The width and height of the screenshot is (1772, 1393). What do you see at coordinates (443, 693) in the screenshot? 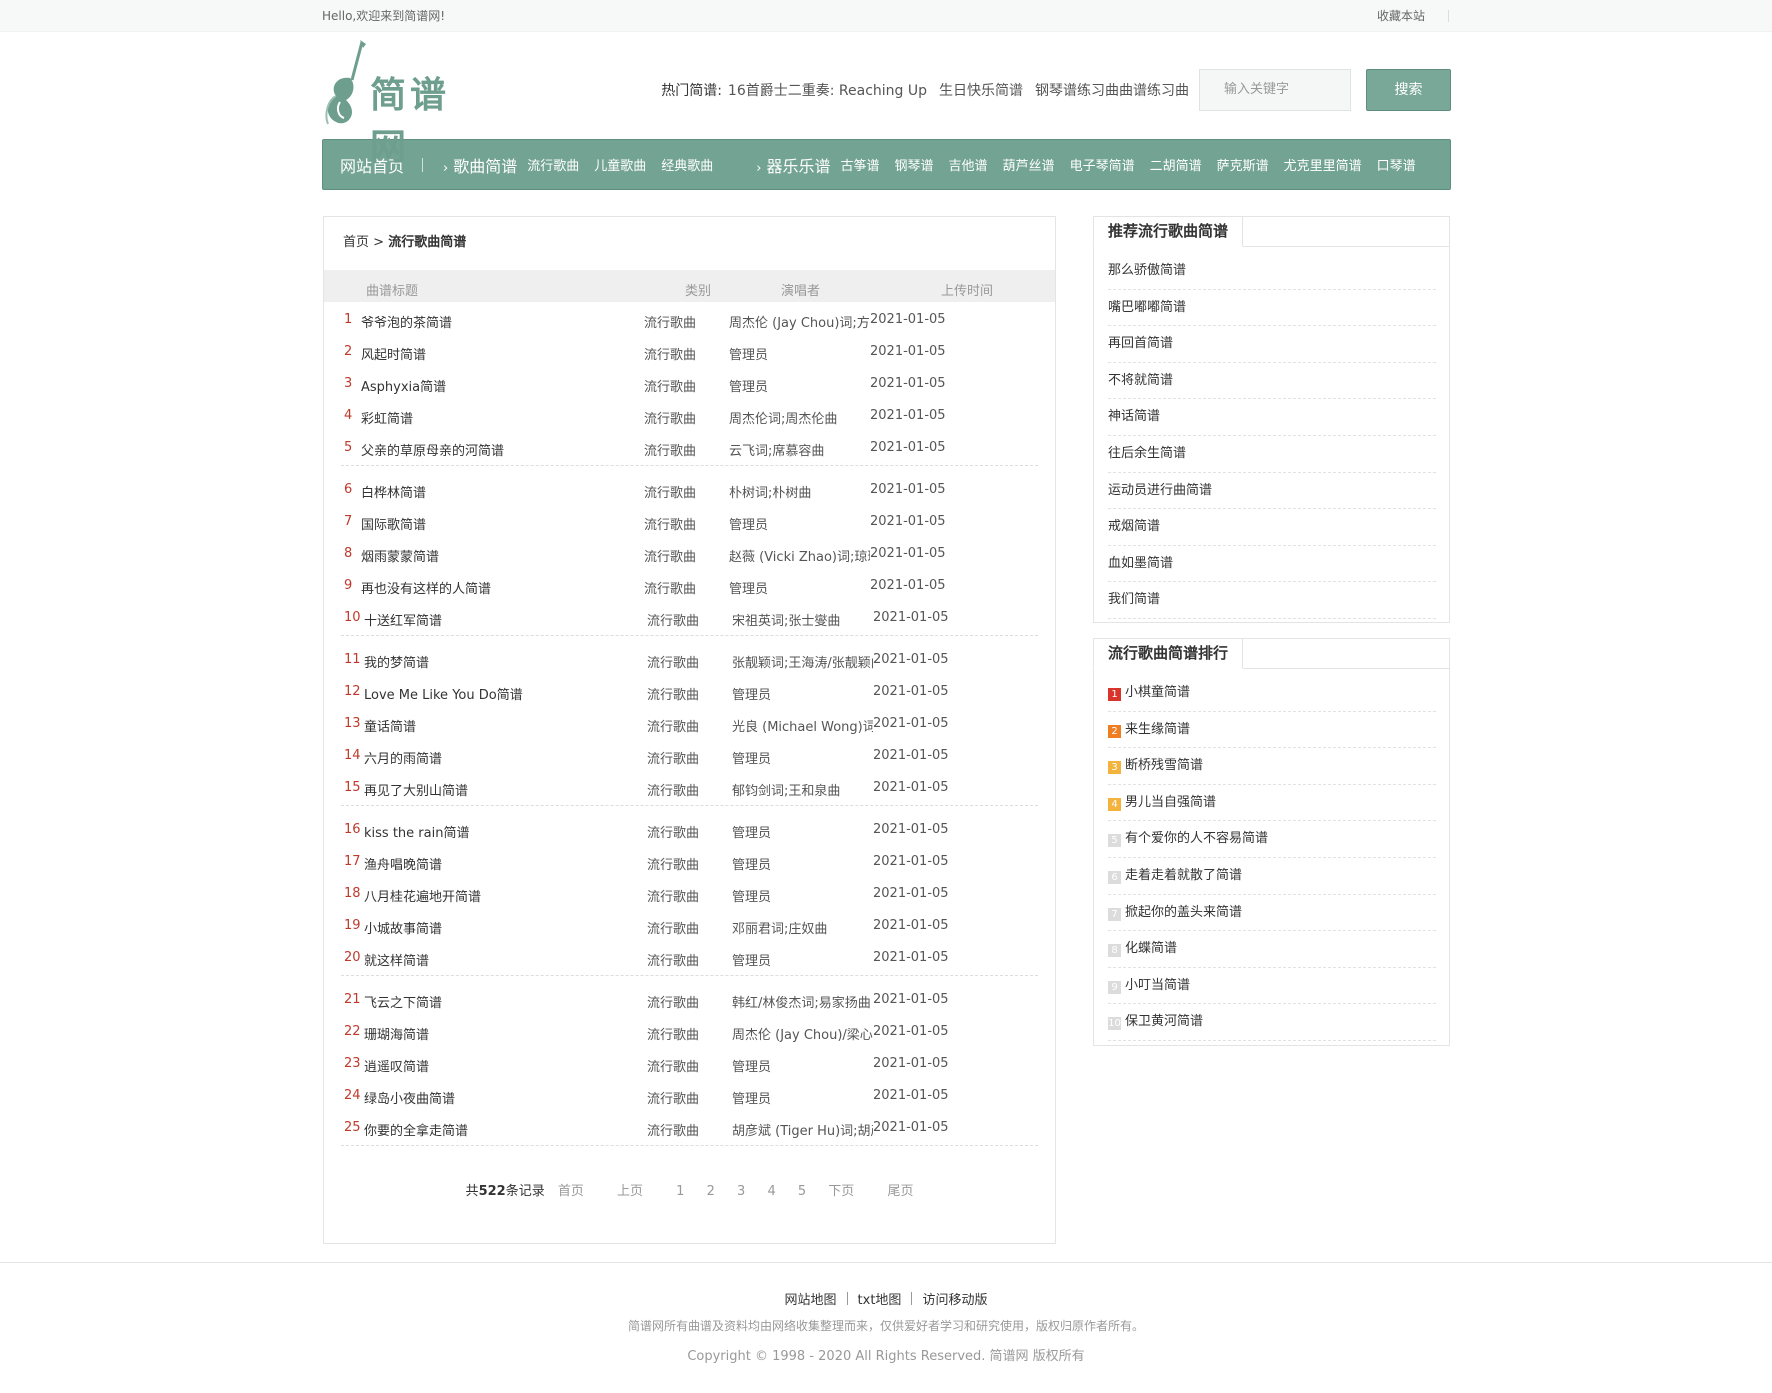
I see `song-title-link: Love Me Like You Do简谱` at bounding box center [443, 693].